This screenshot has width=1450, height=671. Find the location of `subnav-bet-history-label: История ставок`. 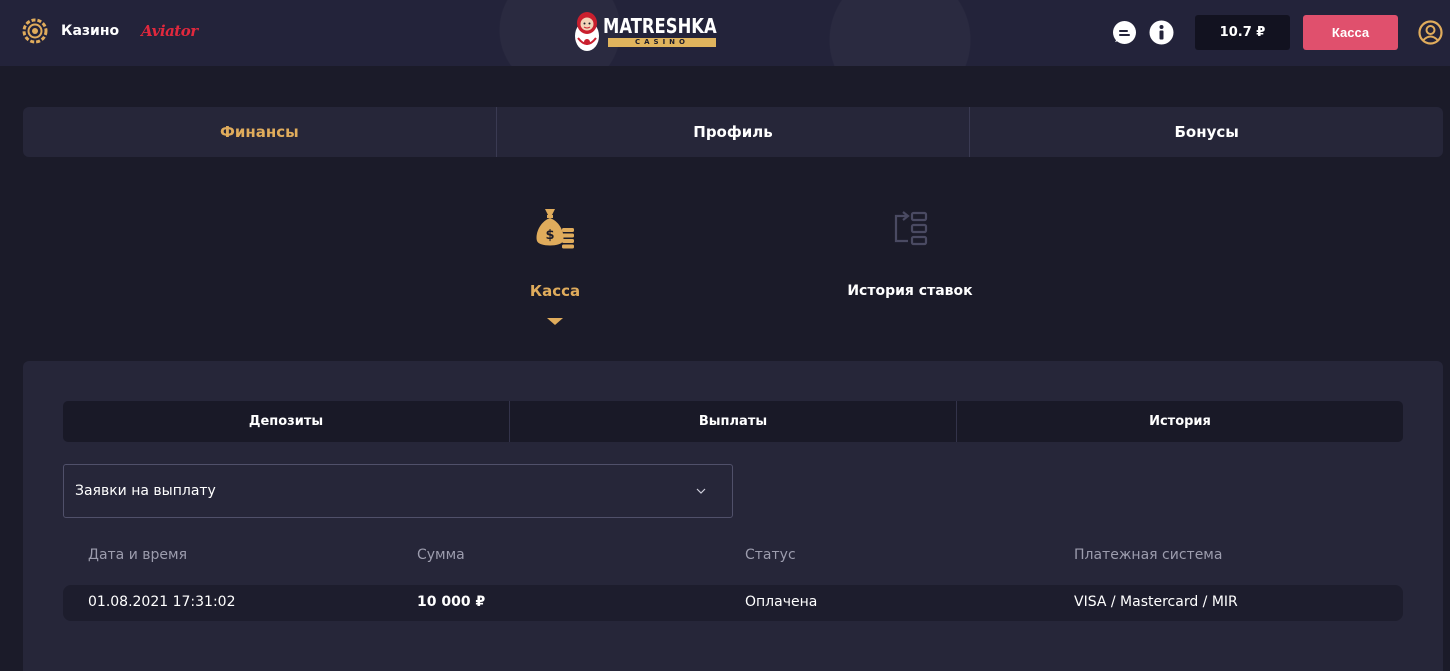

subnav-bet-history-label: История ставок is located at coordinates (910, 291).